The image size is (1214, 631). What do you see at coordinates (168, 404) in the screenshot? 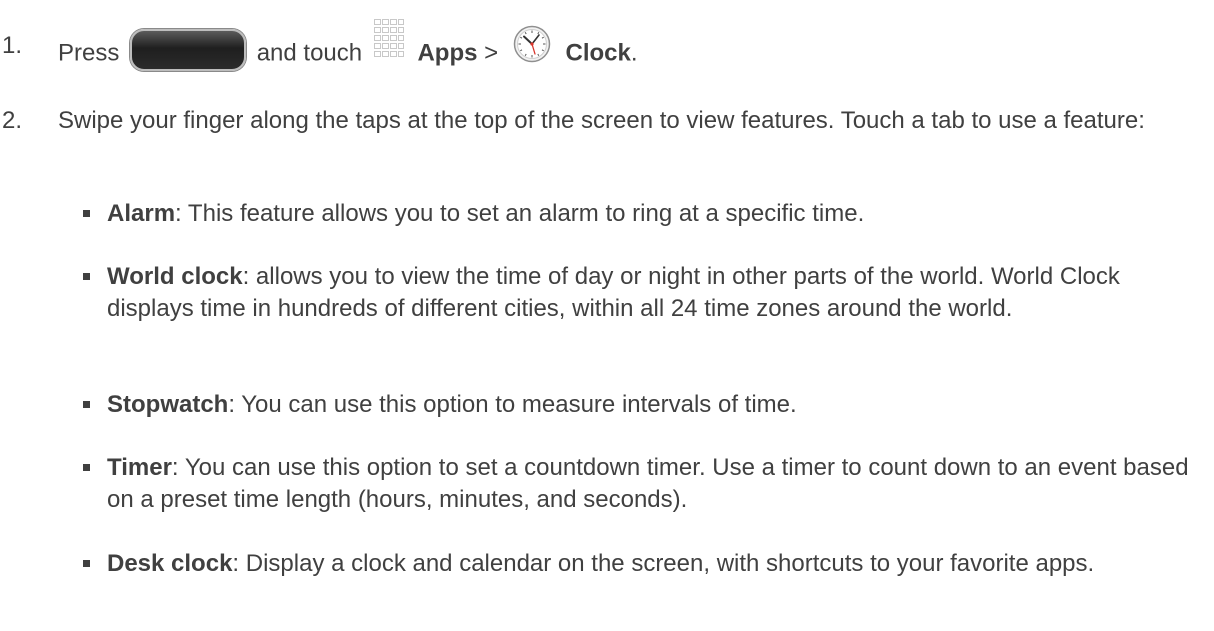
I see `feature-term: Stopwatch` at bounding box center [168, 404].